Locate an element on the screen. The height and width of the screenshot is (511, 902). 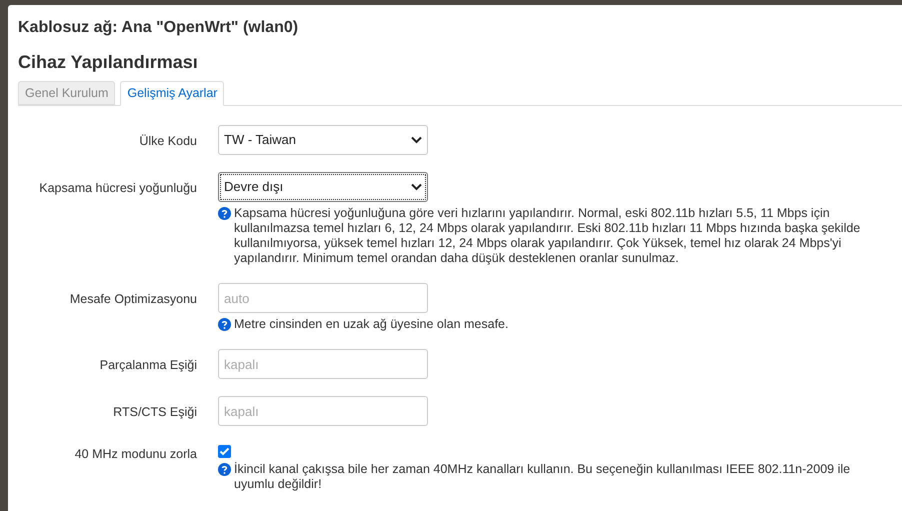
field-label: Mesafe Optimizasyonu is located at coordinates (133, 299).